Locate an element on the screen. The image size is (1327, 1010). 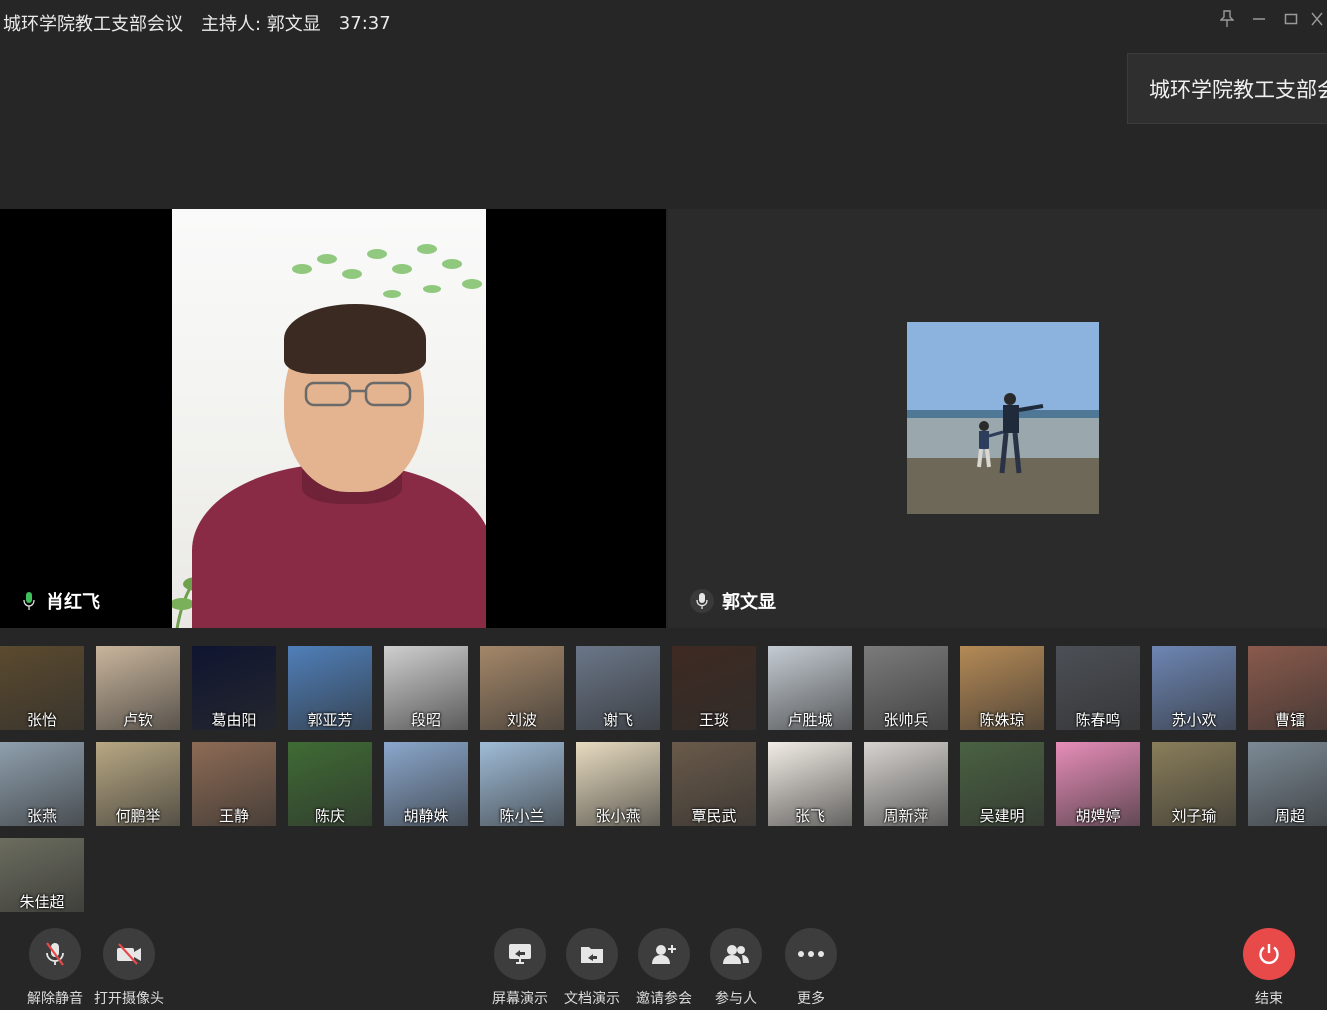
participant-name: 张飞 is located at coordinates (809, 816).